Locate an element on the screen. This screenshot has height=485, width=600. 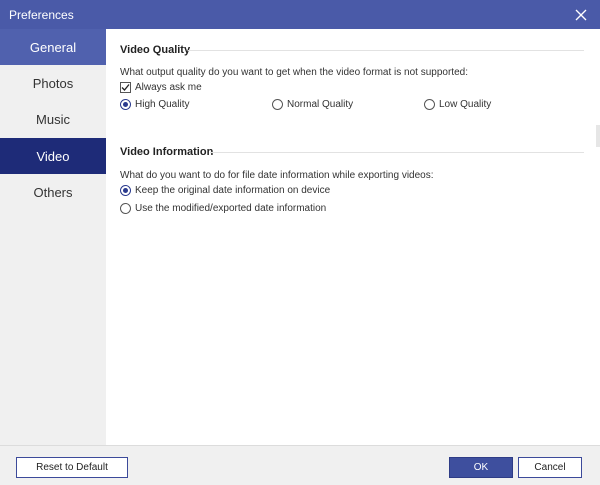
close-button is located at coordinates (581, 14).